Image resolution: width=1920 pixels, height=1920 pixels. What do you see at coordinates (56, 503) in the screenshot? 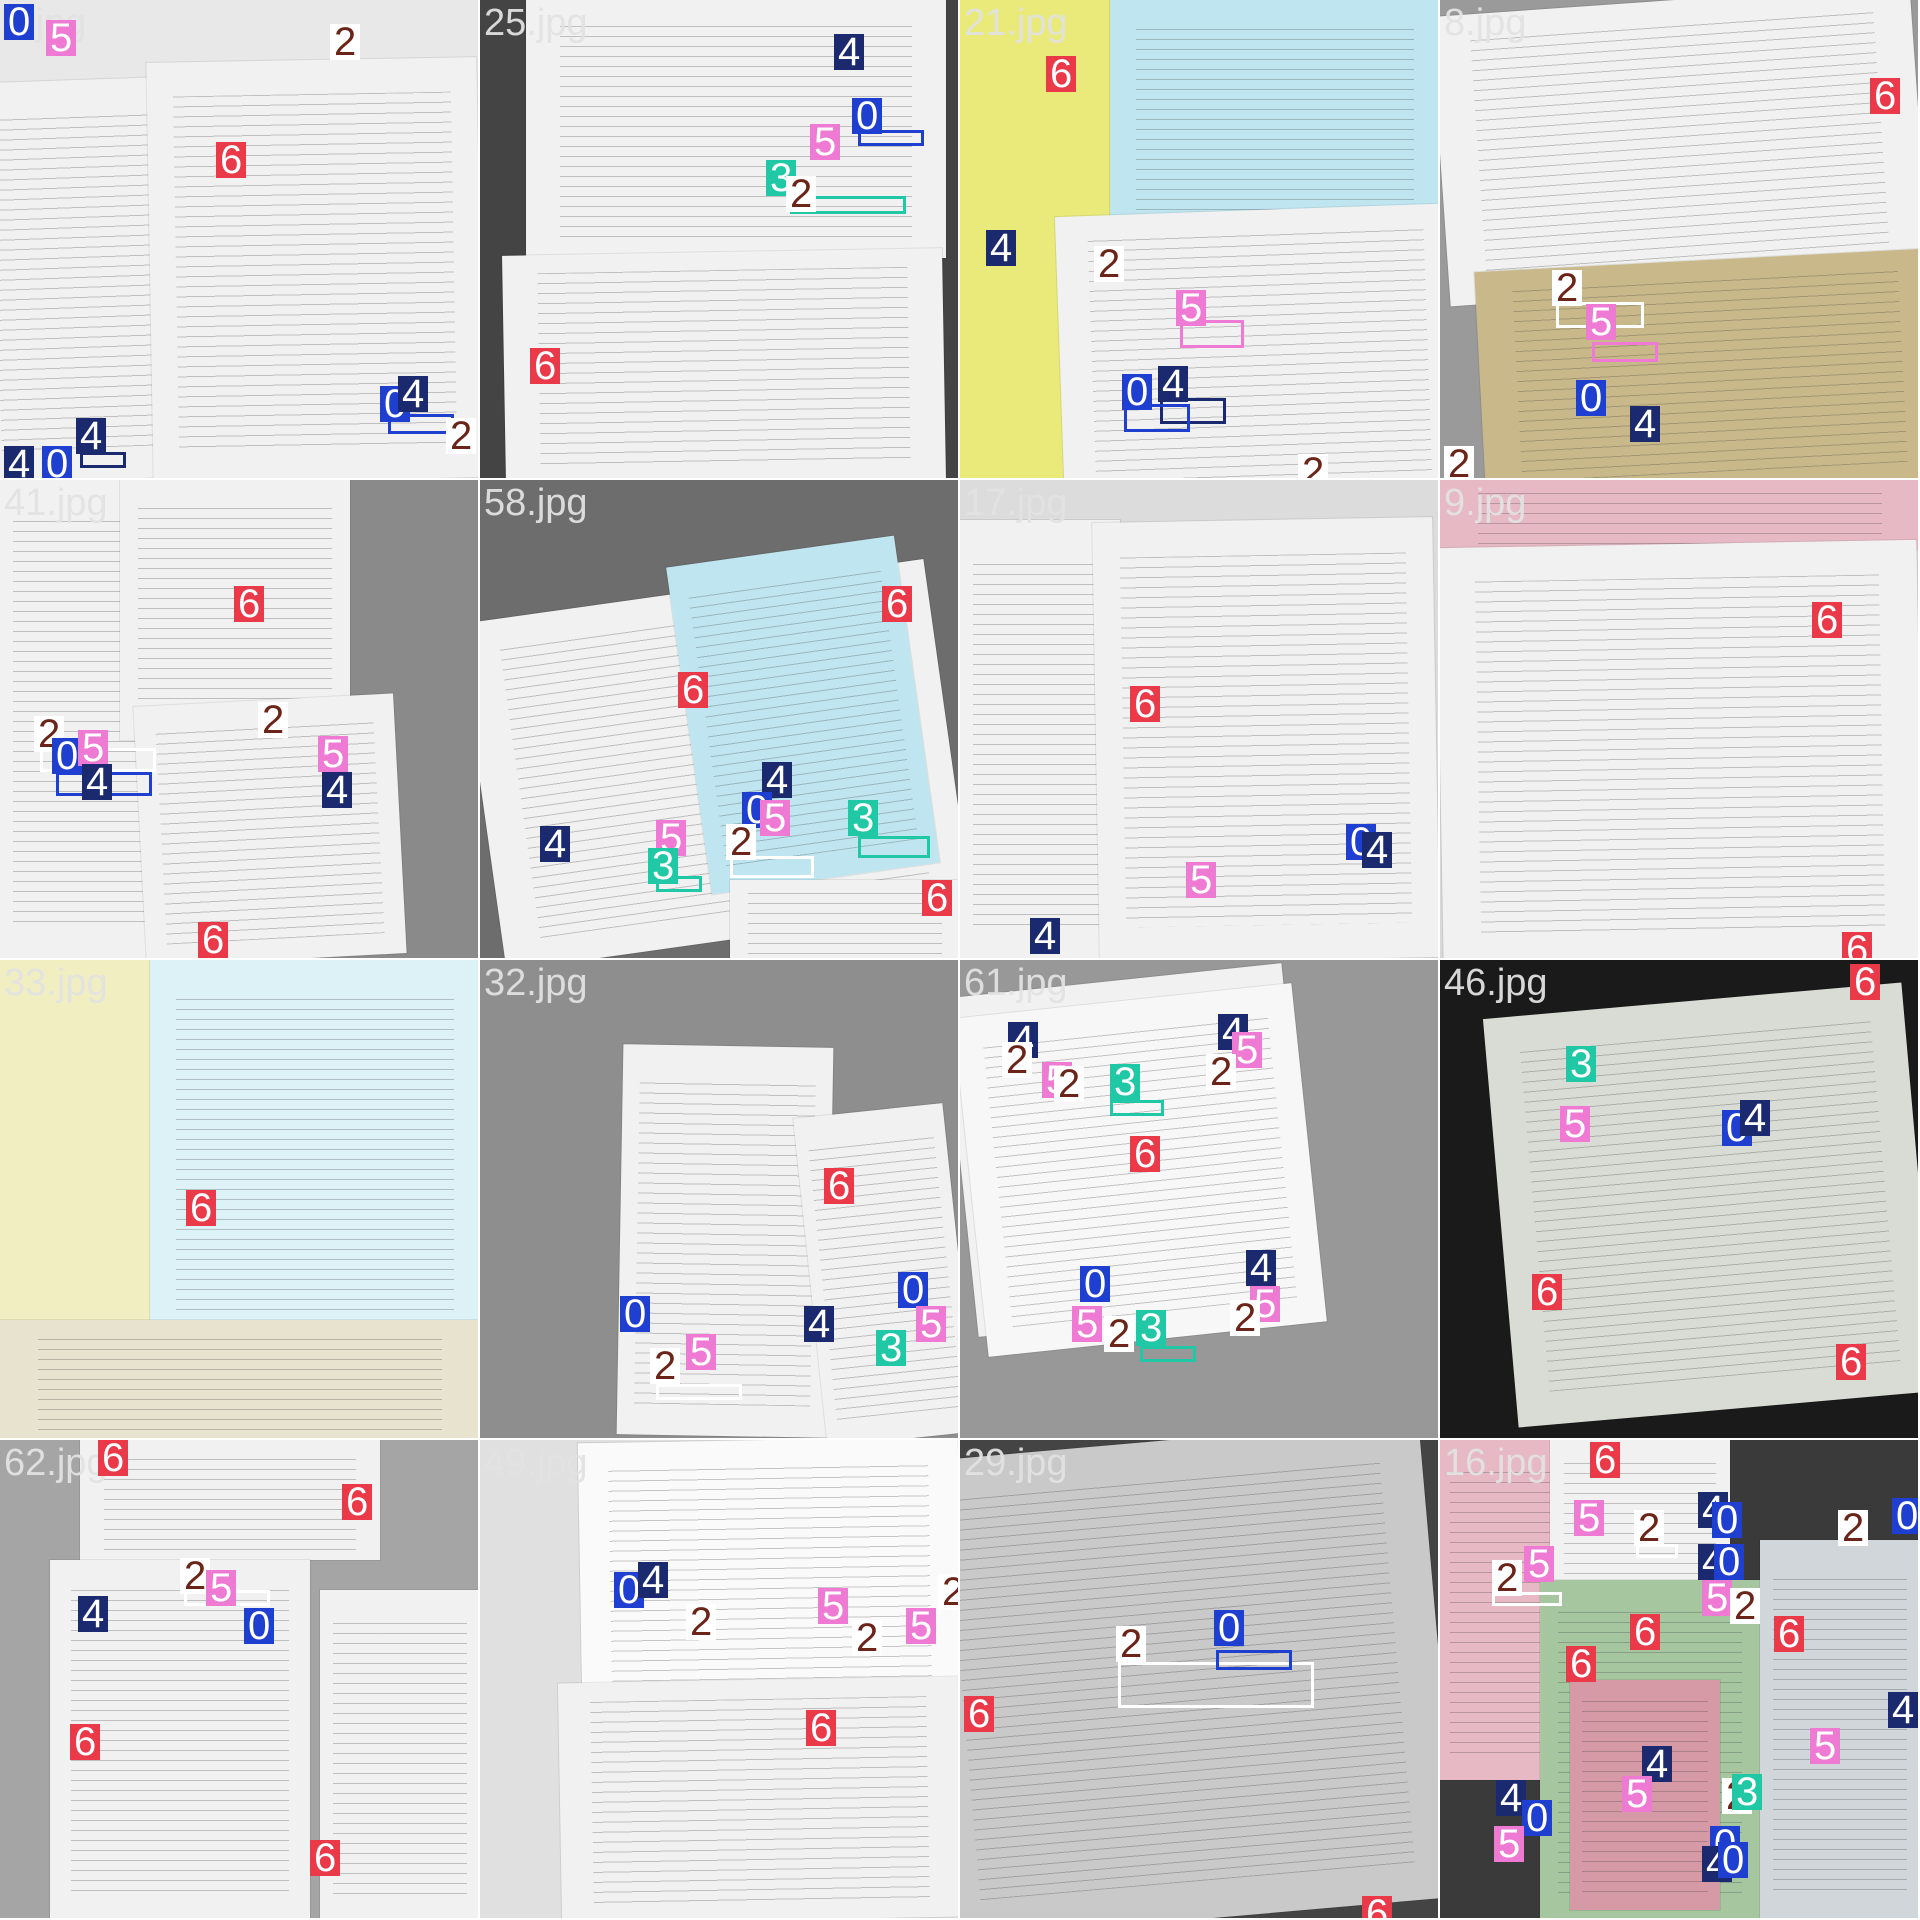
I see `tile-filename: 41.jpg` at bounding box center [56, 503].